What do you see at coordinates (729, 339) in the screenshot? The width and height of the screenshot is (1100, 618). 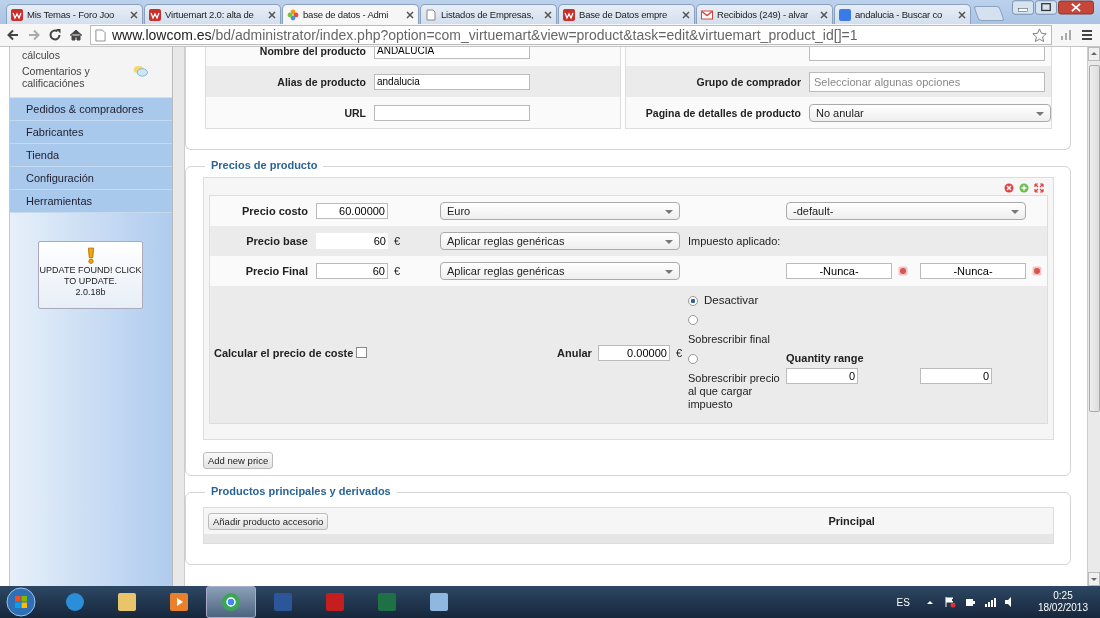 I see `radio-label: Sobrescribir final` at bounding box center [729, 339].